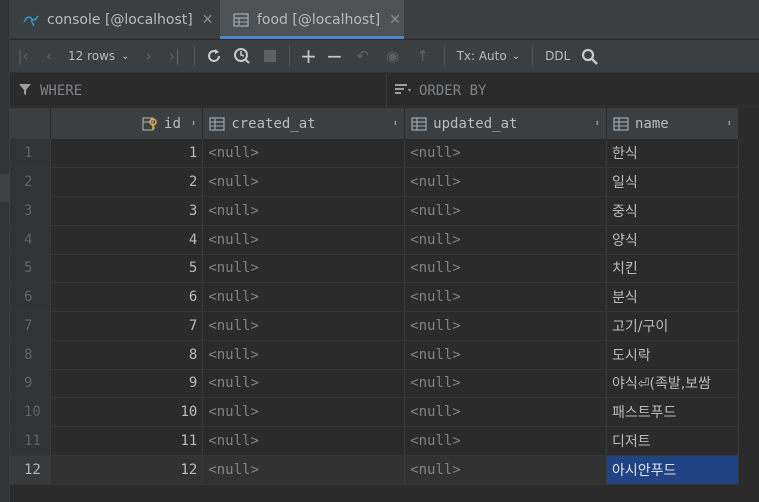 The width and height of the screenshot is (759, 502). What do you see at coordinates (672, 355) in the screenshot?
I see `cell-name: 도시락` at bounding box center [672, 355].